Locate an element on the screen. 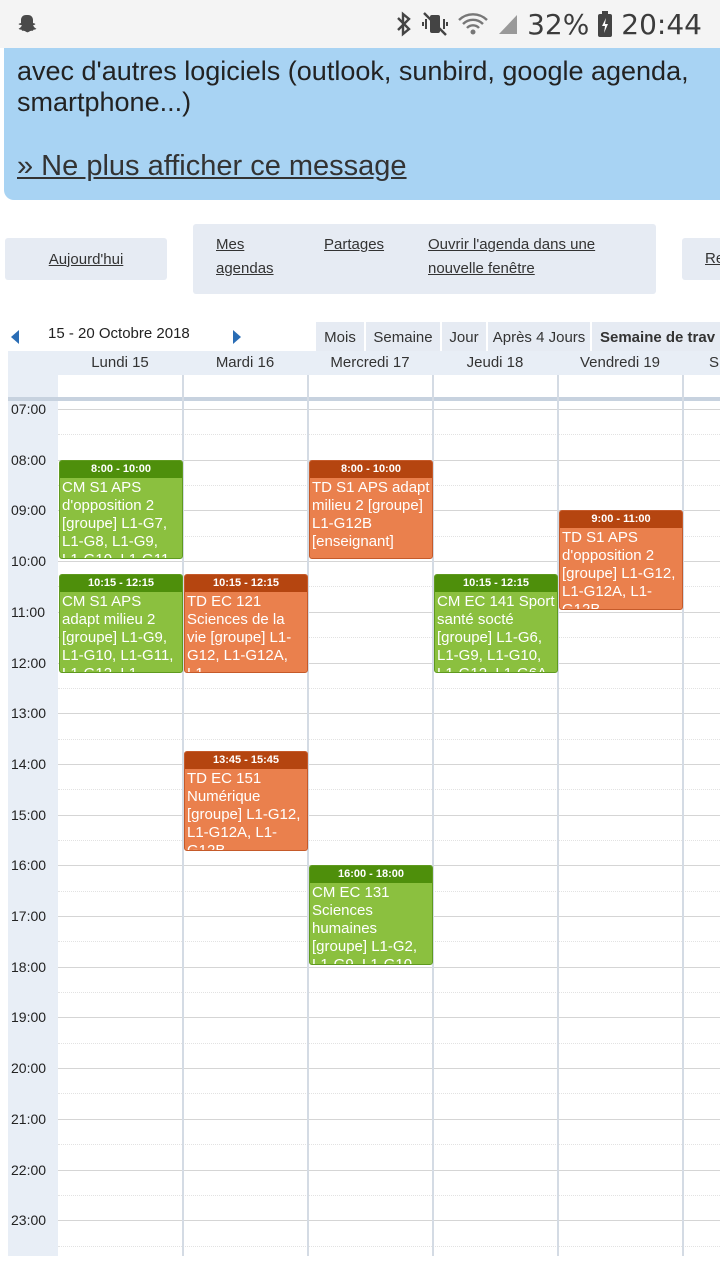  hour-label: 23:00 is located at coordinates (29, 1220).